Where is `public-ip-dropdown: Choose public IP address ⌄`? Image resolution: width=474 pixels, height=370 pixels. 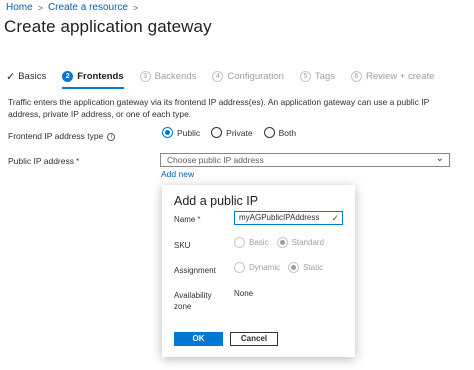
public-ip-dropdown: Choose public IP address ⌄ is located at coordinates (305, 160).